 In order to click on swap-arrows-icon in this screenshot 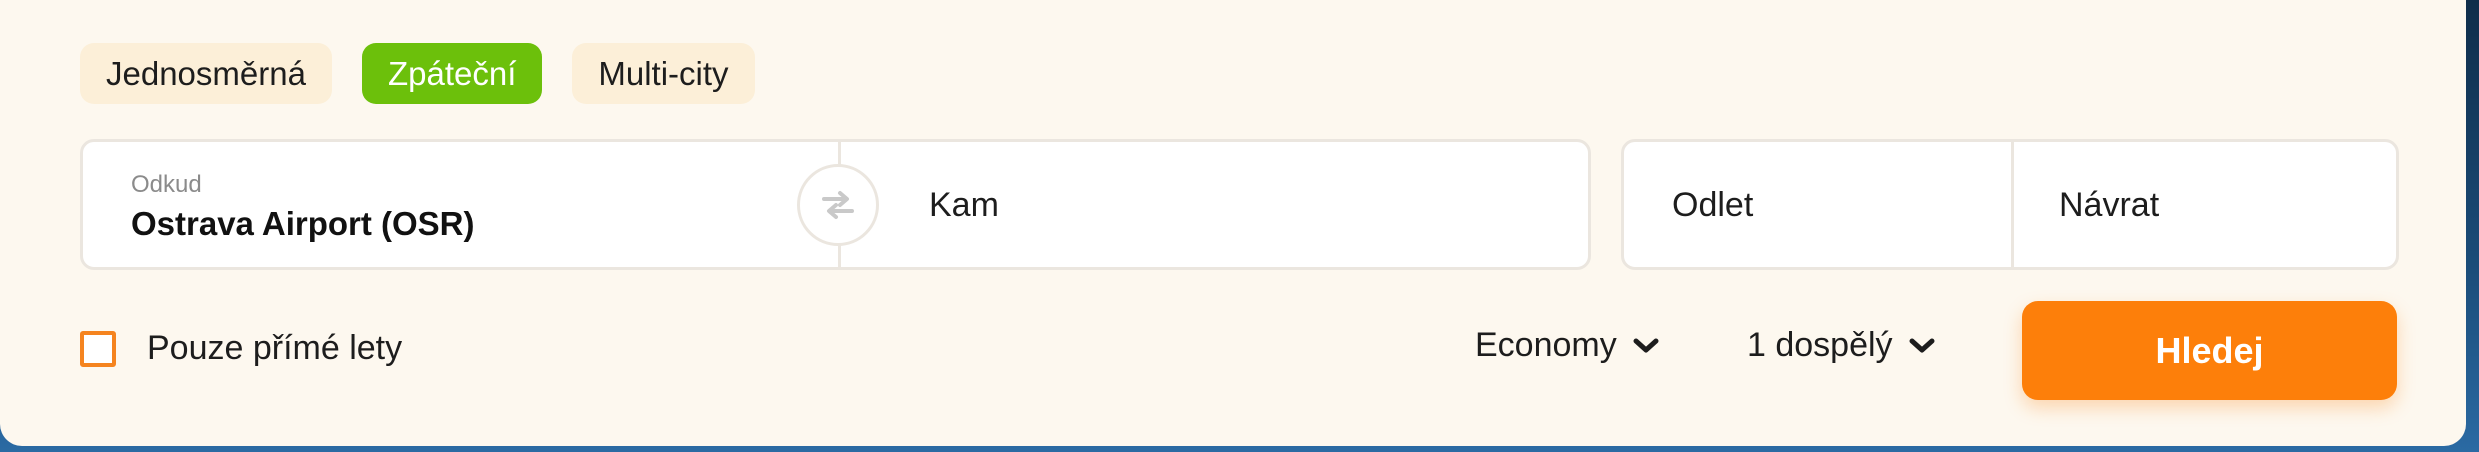, I will do `click(838, 205)`.